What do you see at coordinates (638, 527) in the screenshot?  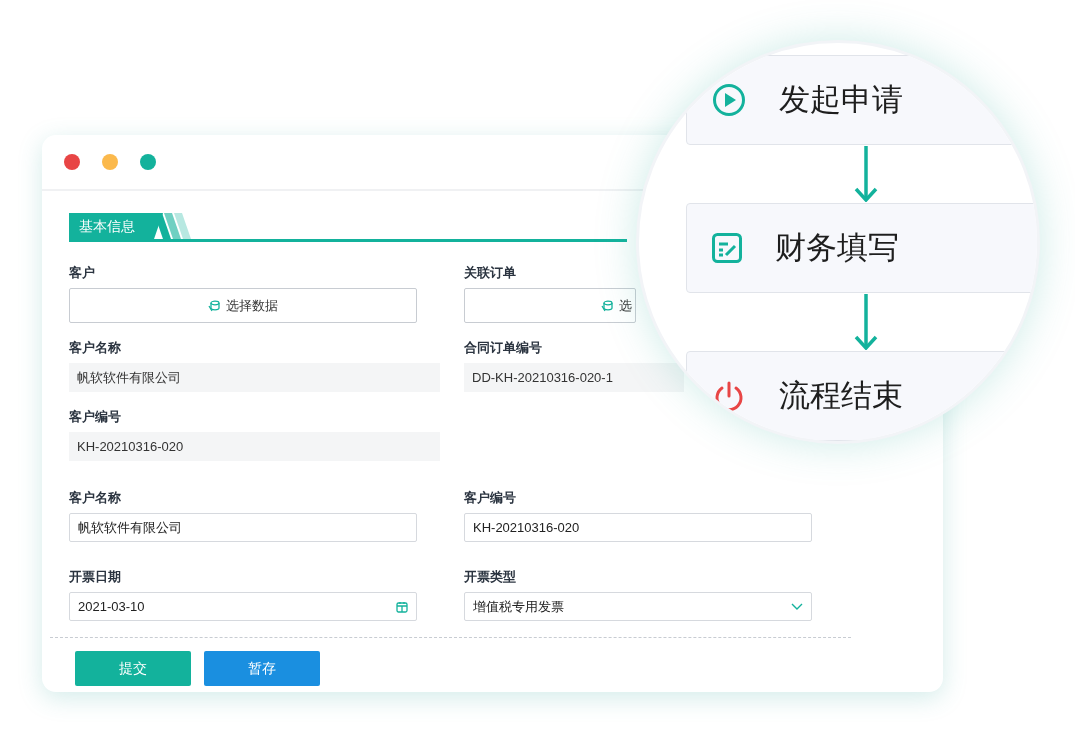 I see `input-field: KH-20210316-020` at bounding box center [638, 527].